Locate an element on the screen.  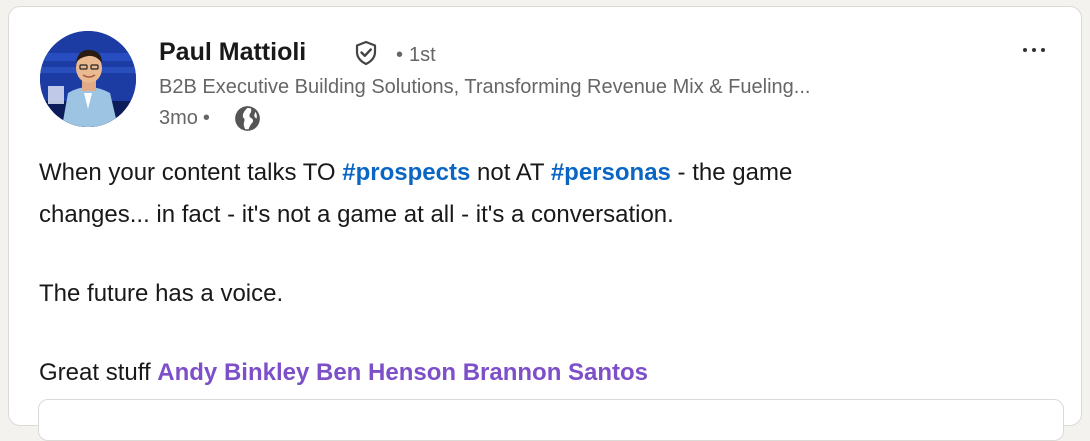
embedded-content-preview is located at coordinates (551, 420).